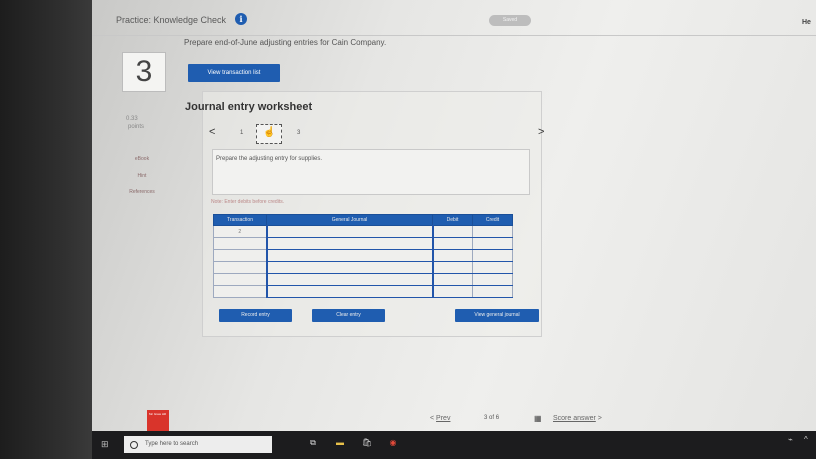  What do you see at coordinates (486, 418) in the screenshot?
I see `current-question: 3` at bounding box center [486, 418].